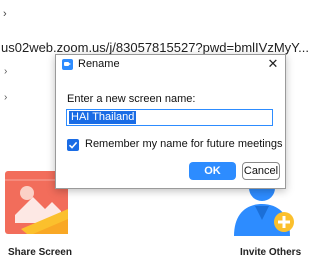  I want to click on rename-prompt: Enter a new screen name:, so click(131, 99).